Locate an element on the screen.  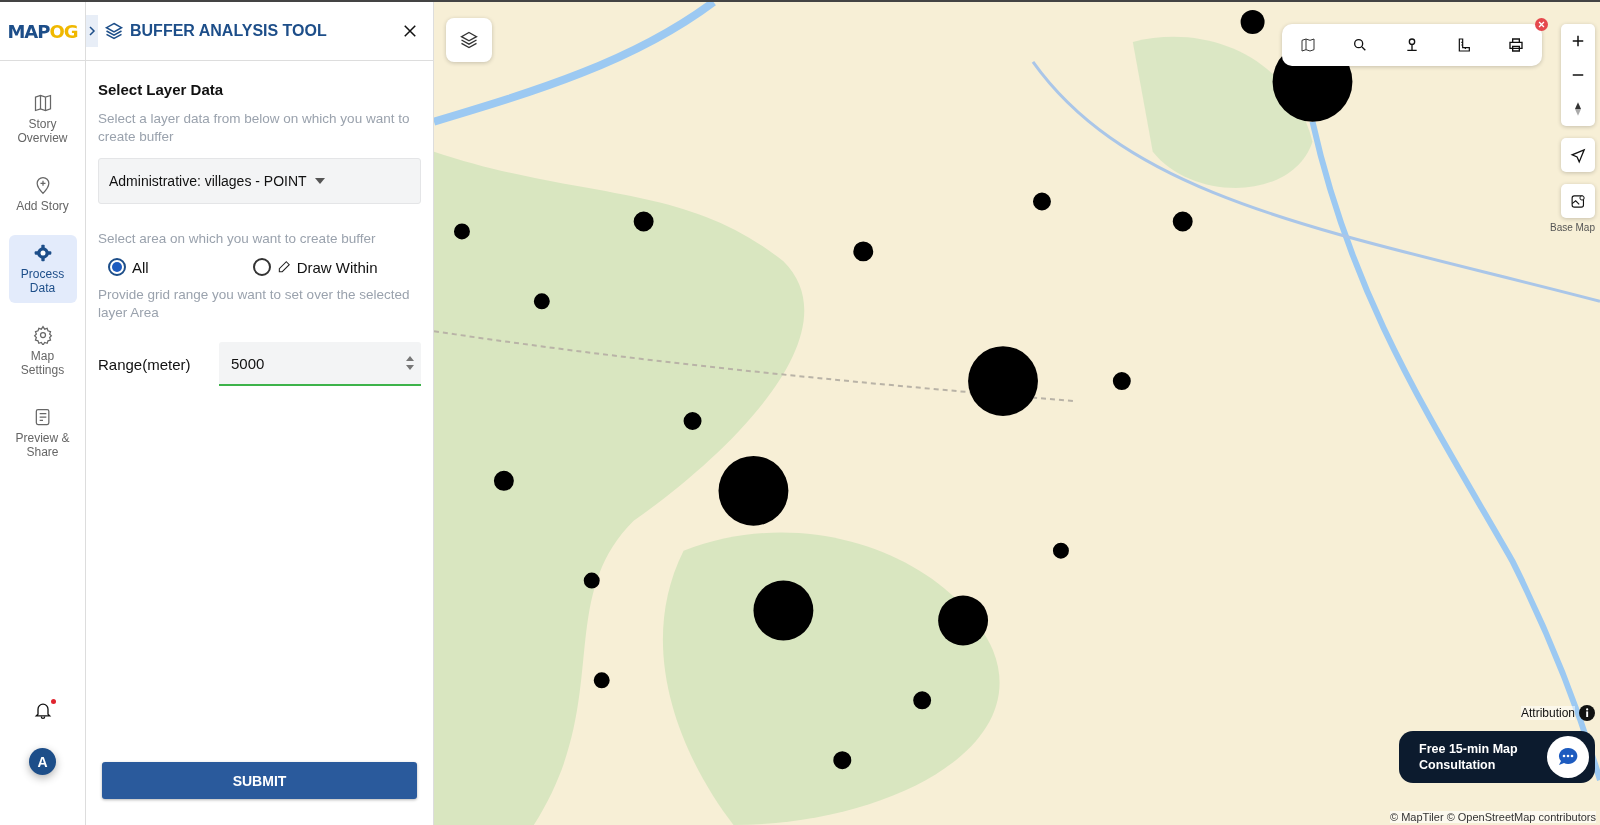
map-credits: © MapTiler © OpenStreetMap contributors is located at coordinates (1493, 817).